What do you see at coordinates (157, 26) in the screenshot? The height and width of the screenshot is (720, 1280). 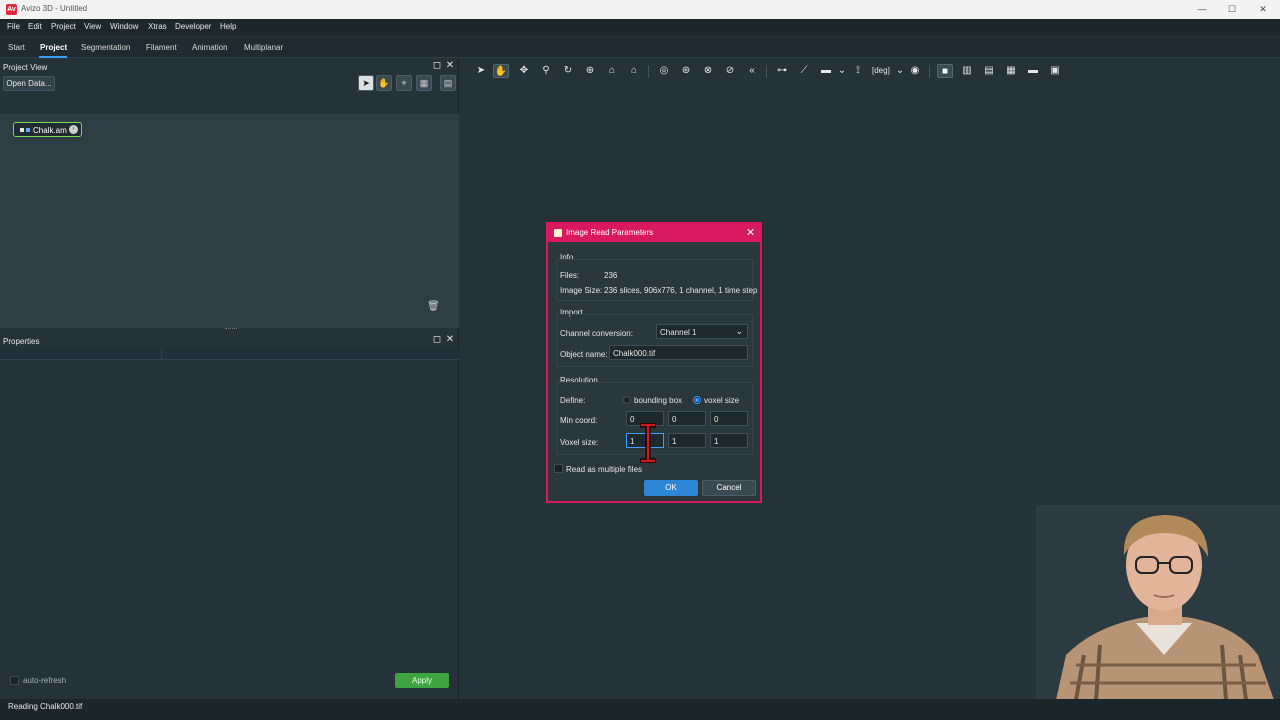 I see `menu-xtras: Xtras` at bounding box center [157, 26].